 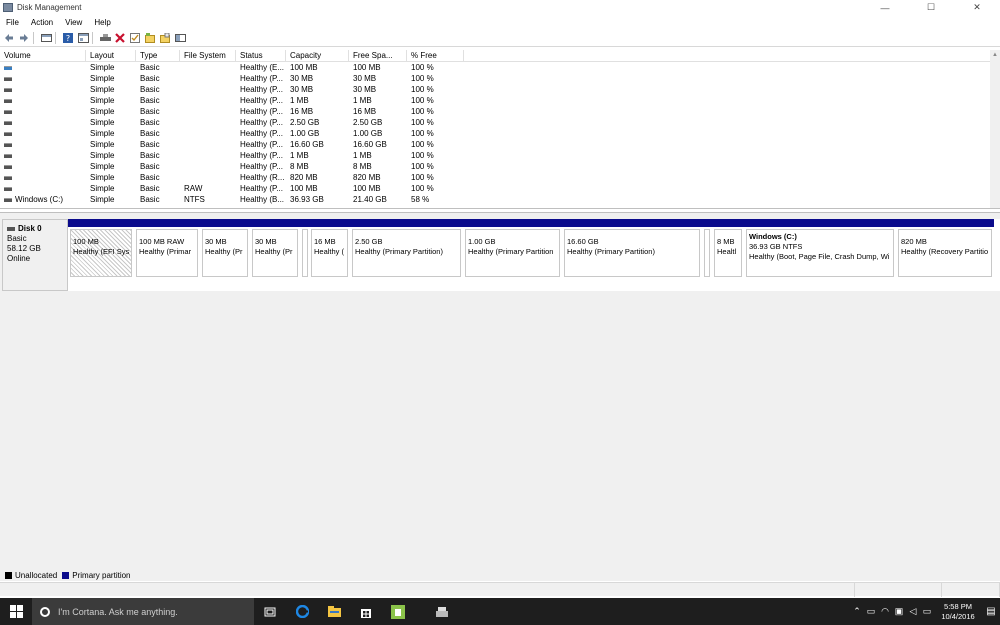 I want to click on cell-capacity: 16 MB, so click(x=302, y=111).